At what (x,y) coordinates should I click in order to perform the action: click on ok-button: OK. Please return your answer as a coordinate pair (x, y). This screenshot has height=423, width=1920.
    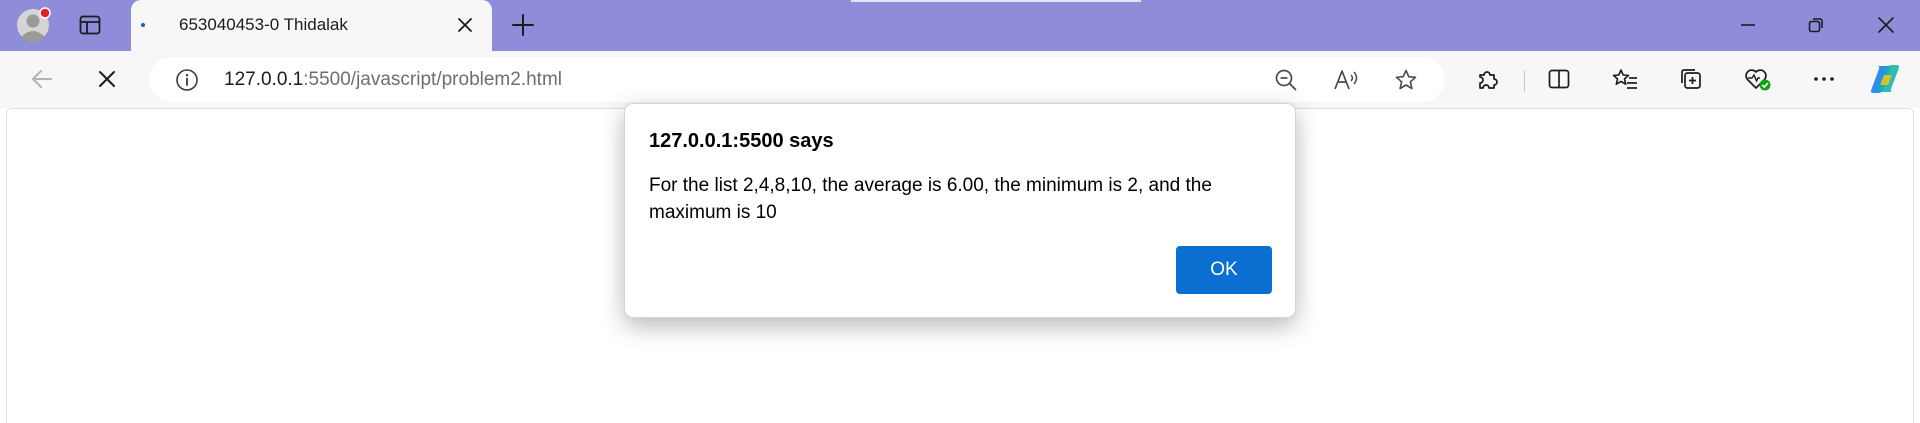
    Looking at the image, I should click on (1224, 270).